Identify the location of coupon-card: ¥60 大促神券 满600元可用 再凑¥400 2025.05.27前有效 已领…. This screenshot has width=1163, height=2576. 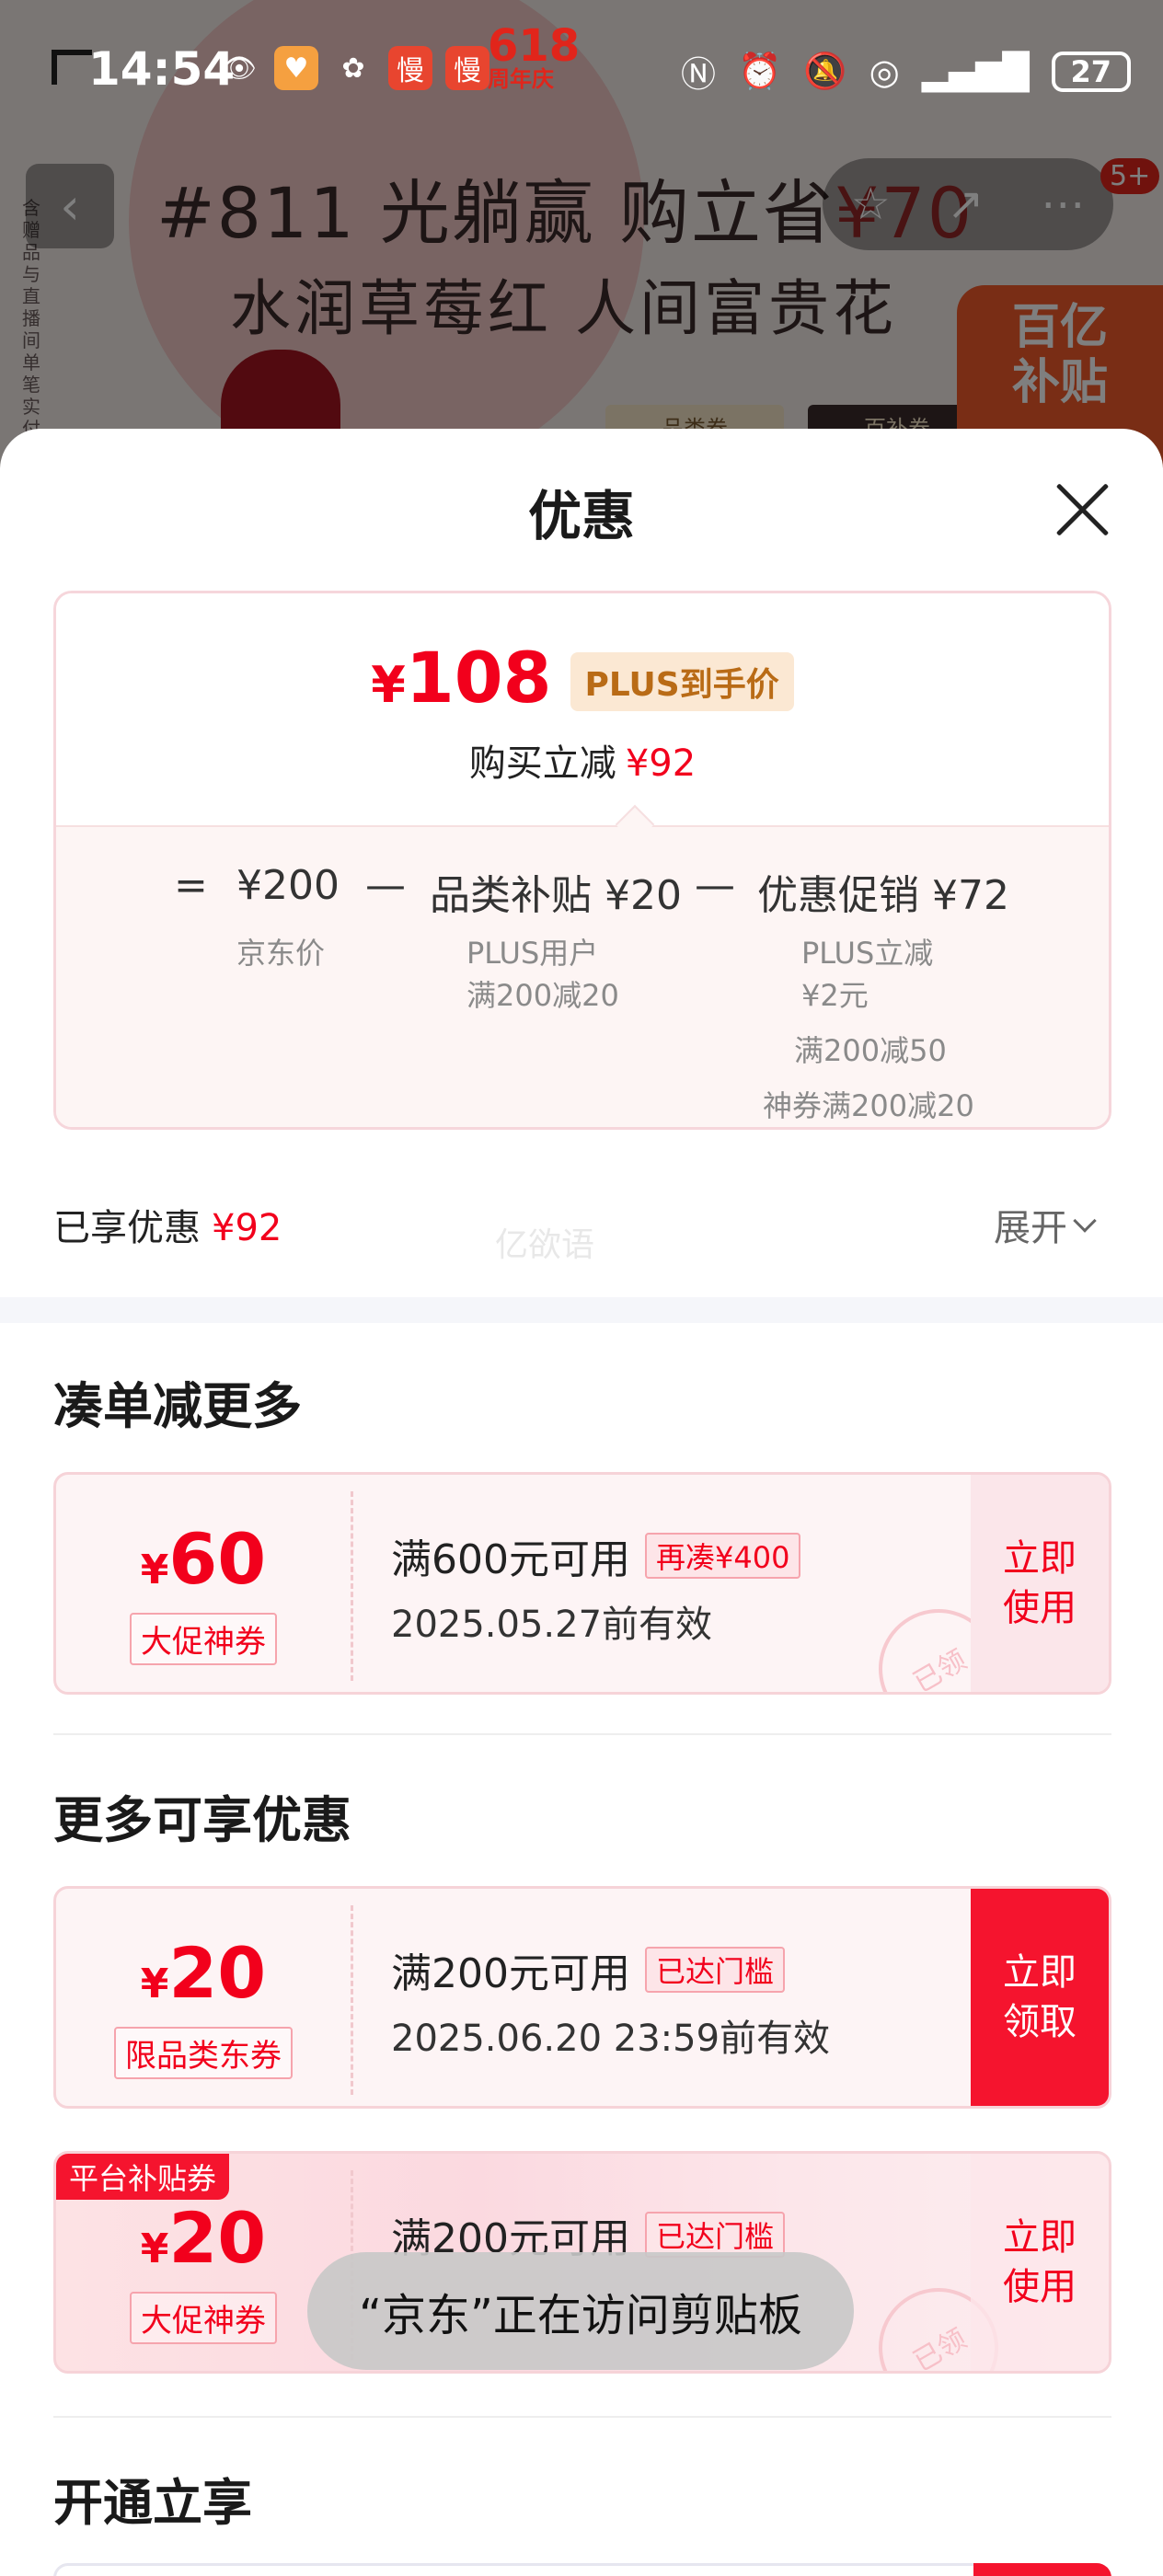
(582, 1583).